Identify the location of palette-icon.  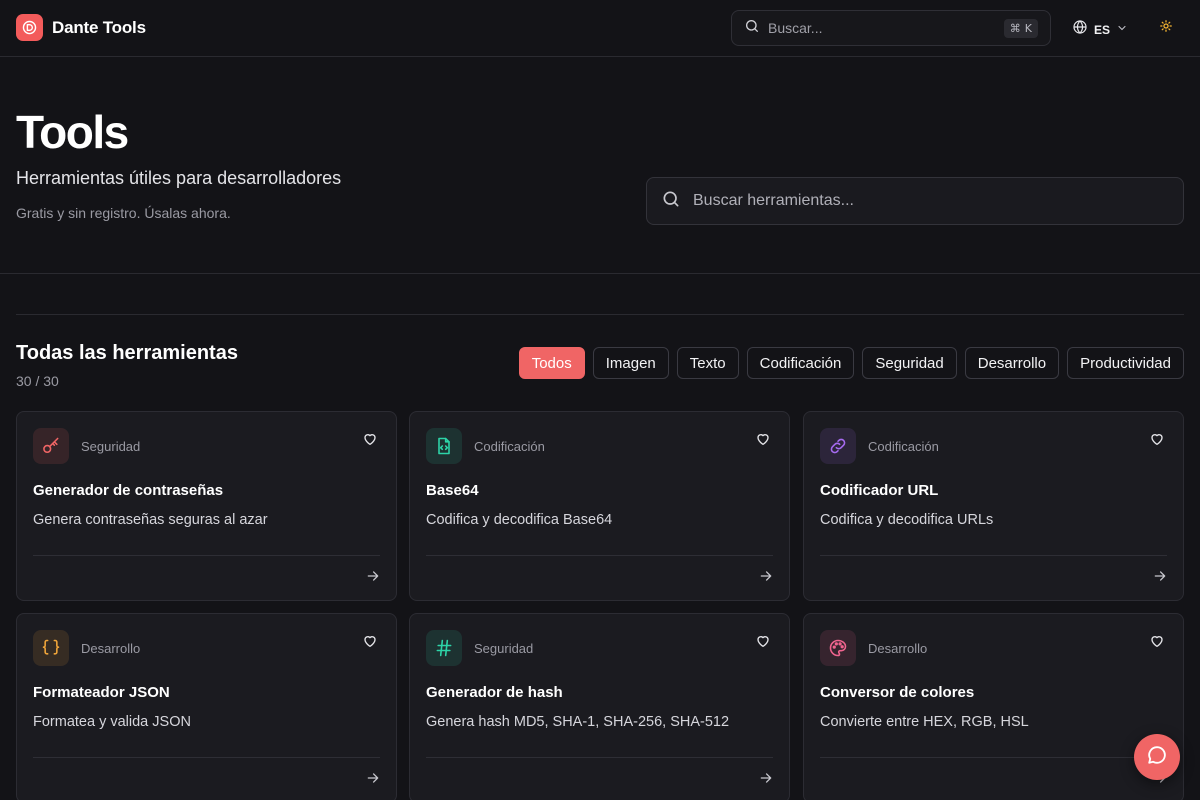
(838, 648).